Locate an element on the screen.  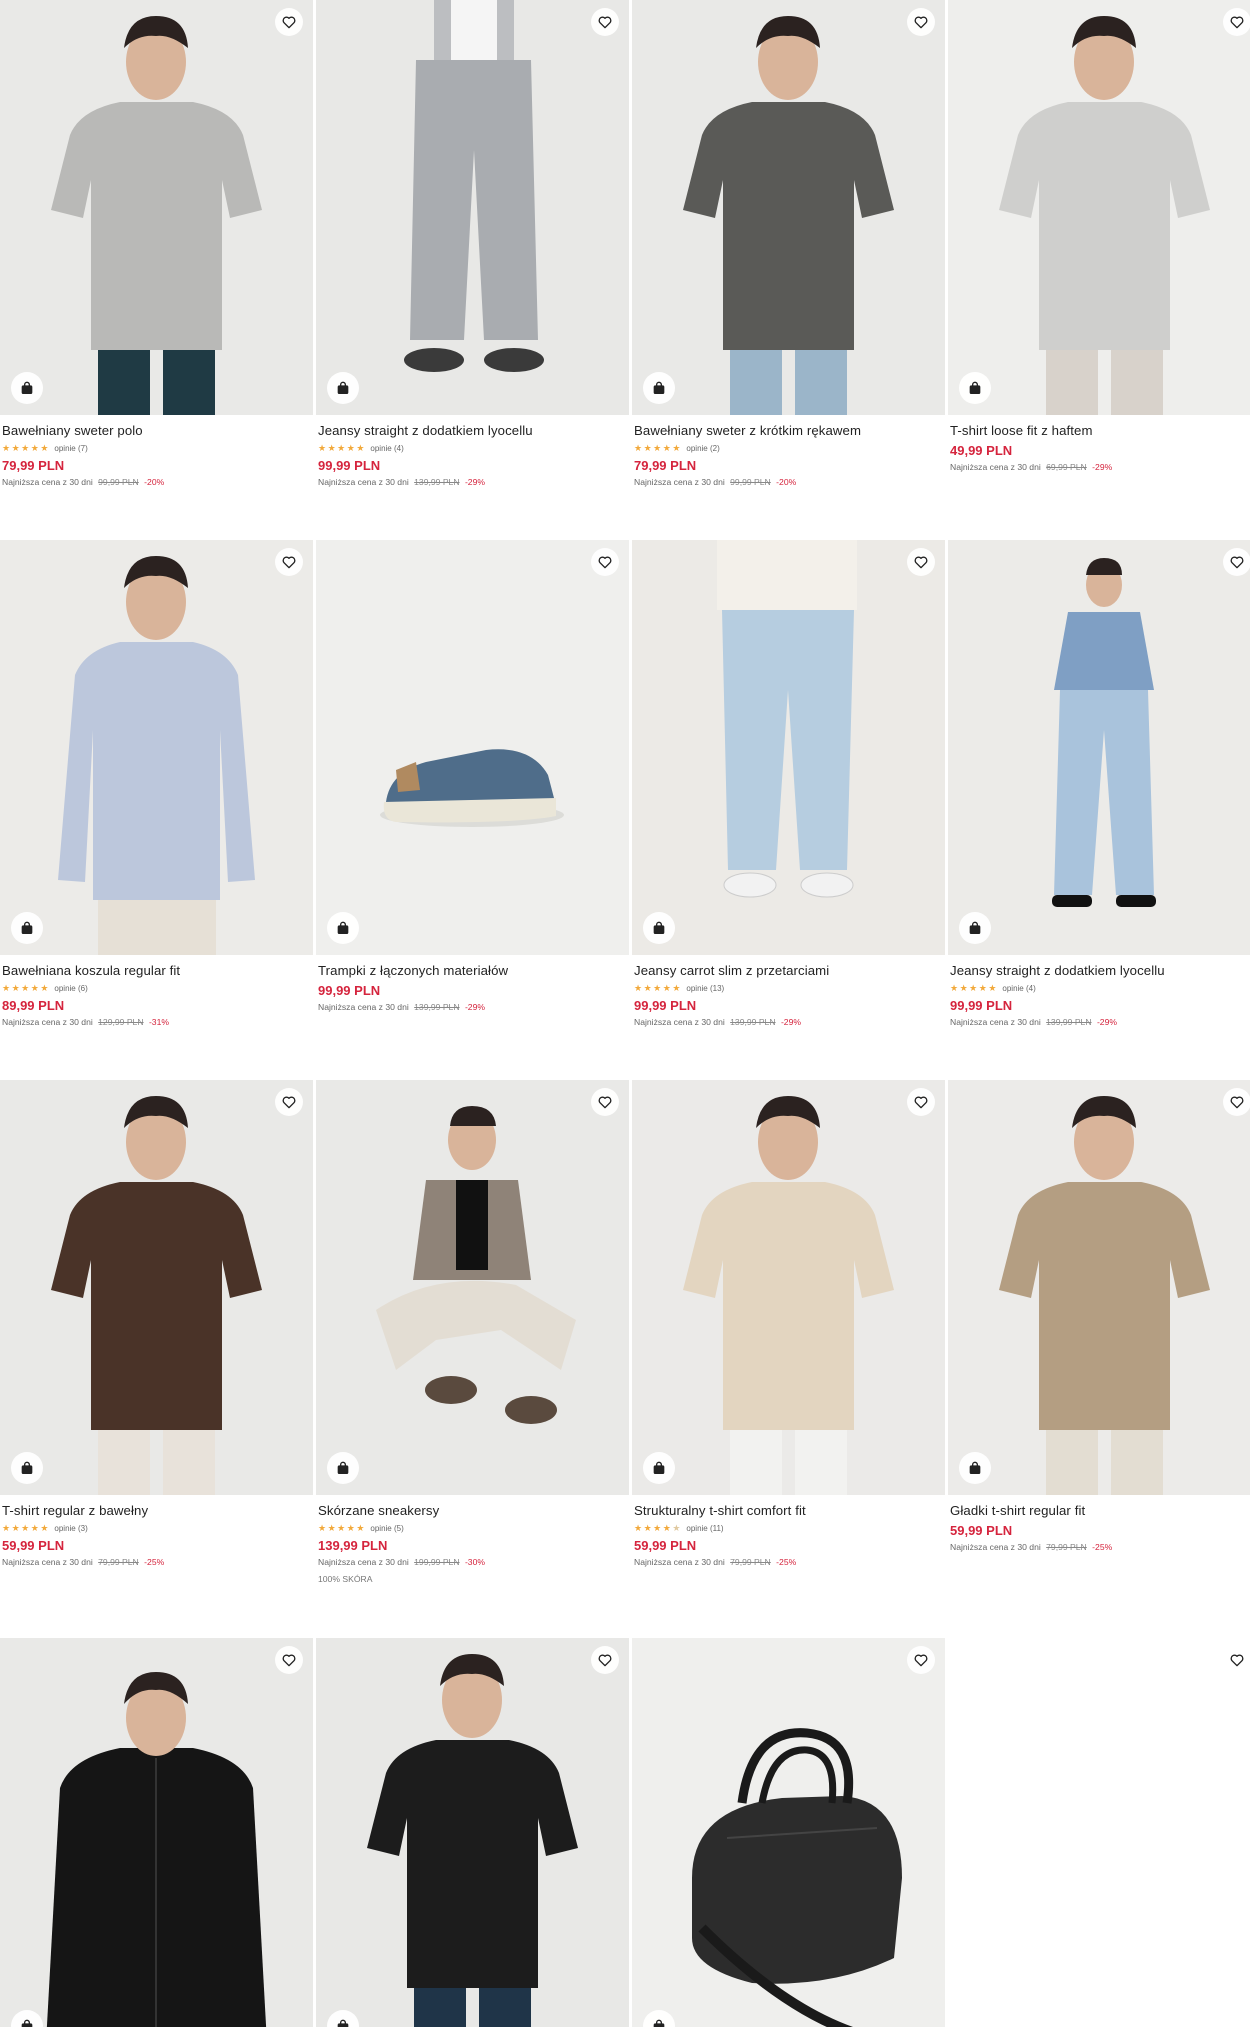
product-name: Bawełniany sweter polo is located at coordinates (156, 431).